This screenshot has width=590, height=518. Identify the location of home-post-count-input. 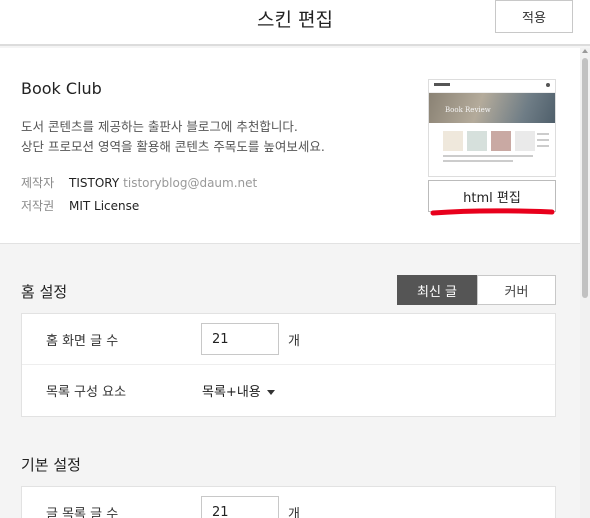
(240, 339).